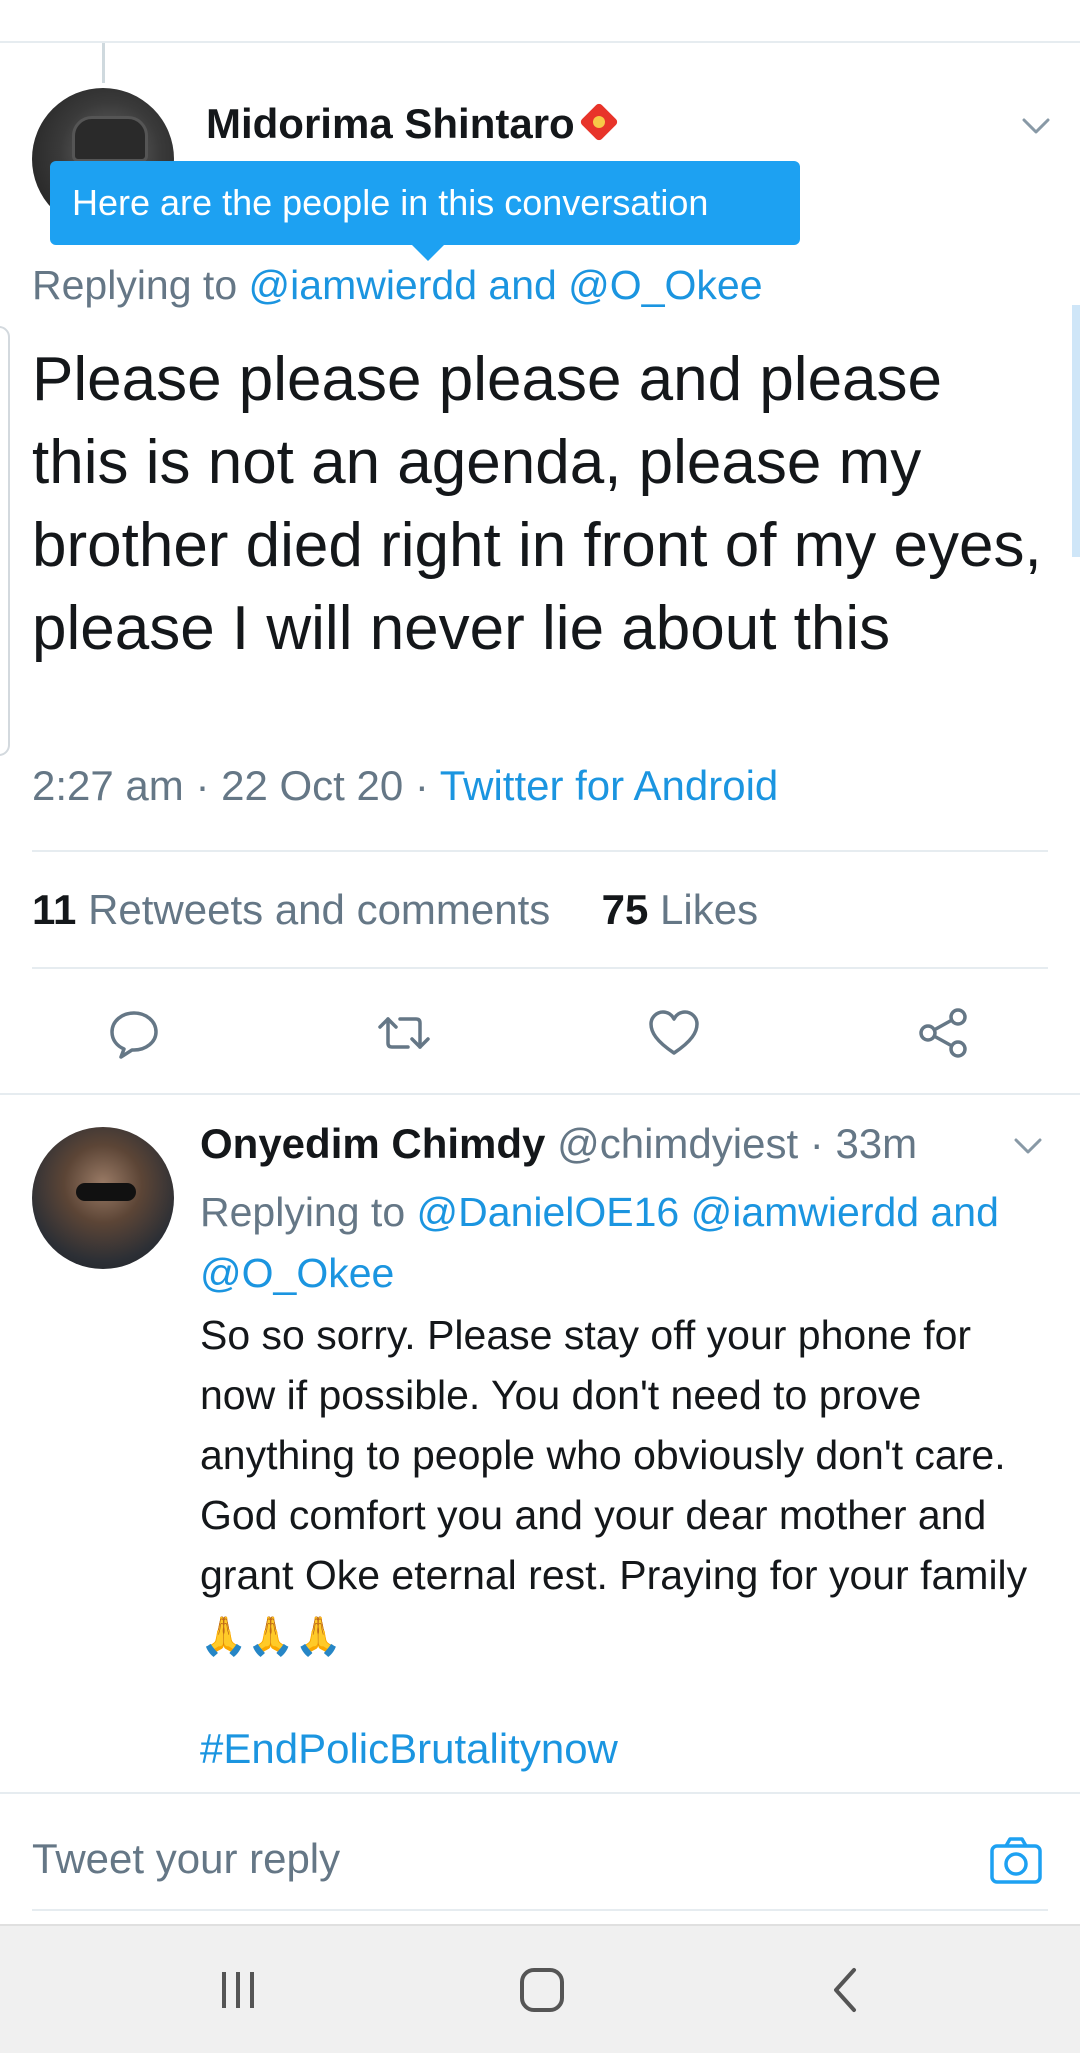  What do you see at coordinates (876, 1143) in the screenshot?
I see `reply-age: 33m` at bounding box center [876, 1143].